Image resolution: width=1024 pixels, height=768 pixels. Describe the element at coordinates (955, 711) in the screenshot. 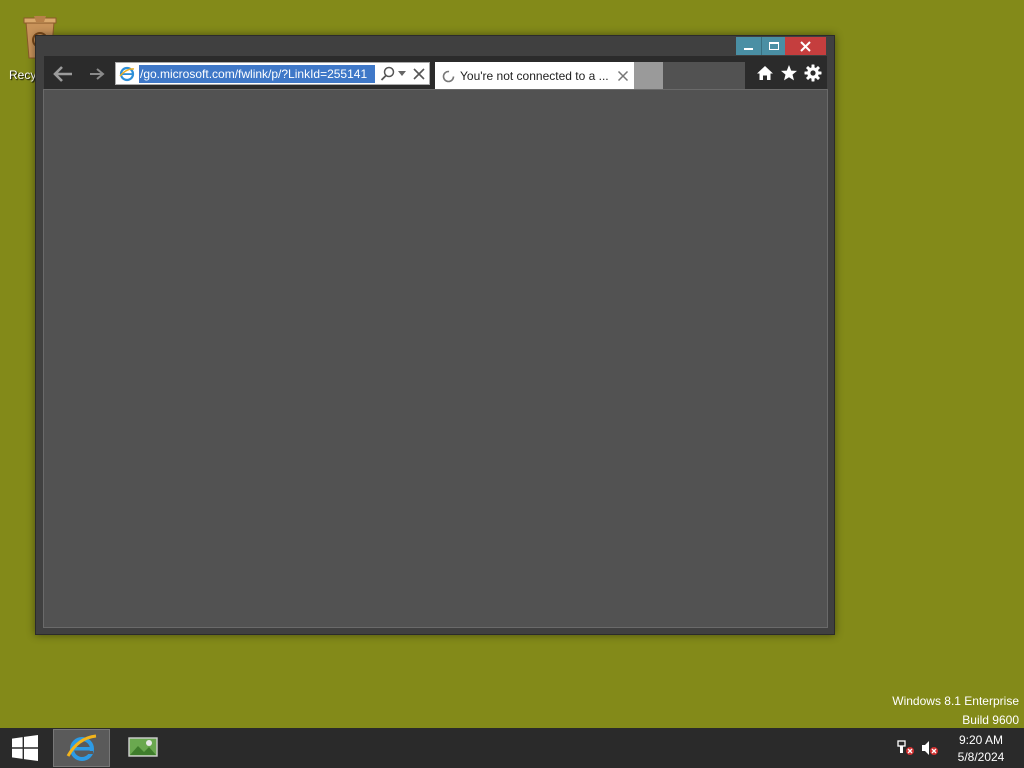

I see `windows-watermark: Windows 8.1 Enterprise Build 9600` at that location.